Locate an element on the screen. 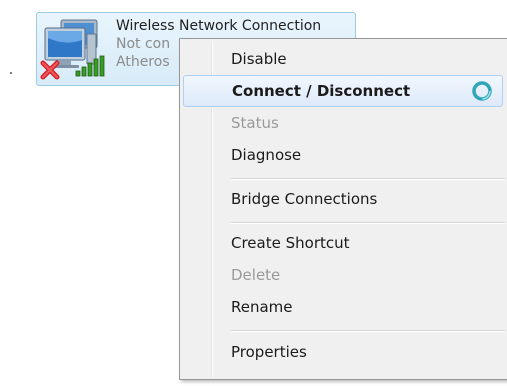 The width and height of the screenshot is (507, 386). network-name: Wireless Network Connection is located at coordinates (219, 26).